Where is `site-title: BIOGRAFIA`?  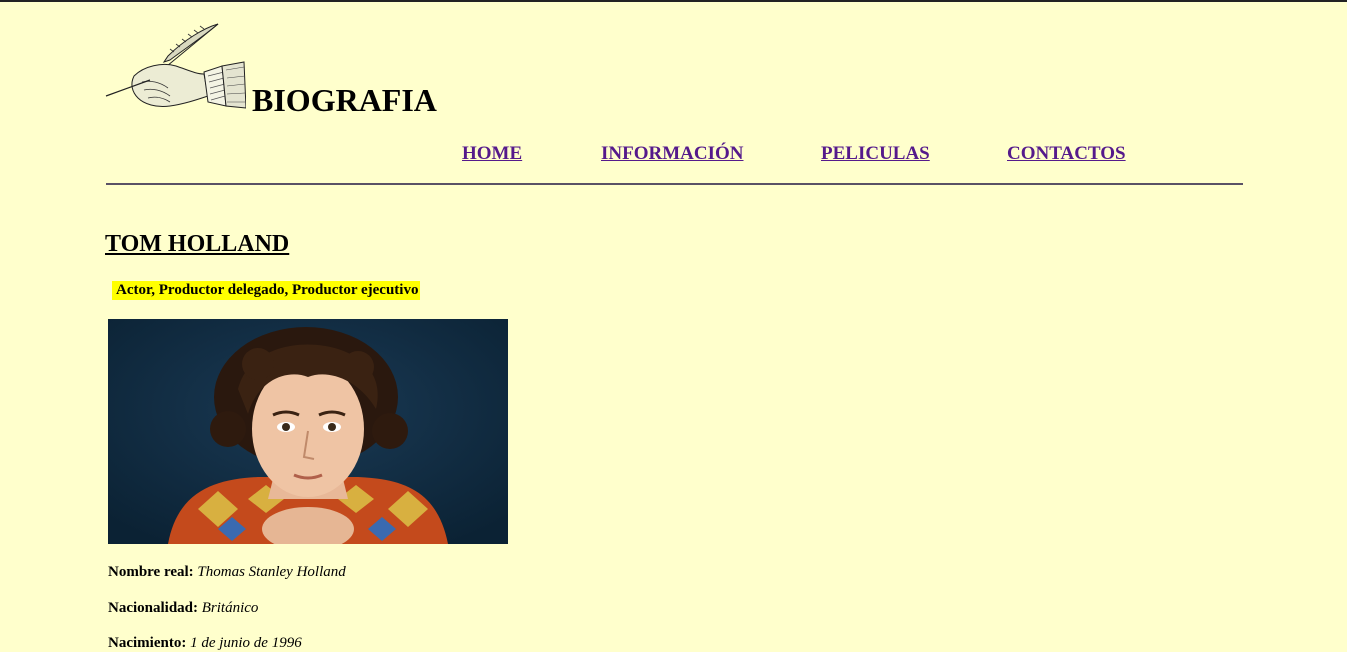 site-title: BIOGRAFIA is located at coordinates (344, 100).